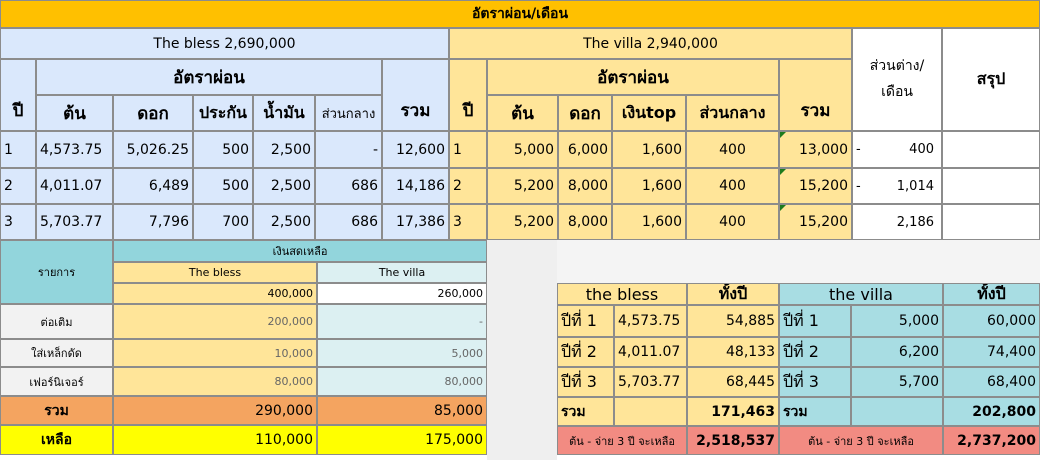 The width and height of the screenshot is (1043, 460). I want to click on villa-row3-total: 15,200, so click(815, 222).